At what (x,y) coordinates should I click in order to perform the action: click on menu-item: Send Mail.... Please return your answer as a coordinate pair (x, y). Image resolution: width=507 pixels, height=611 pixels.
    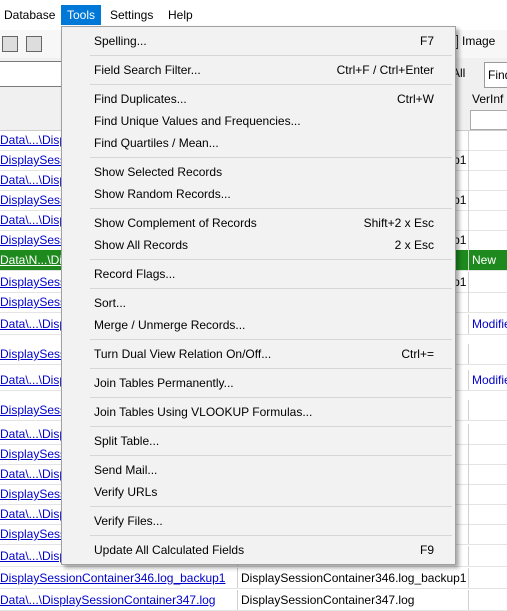
    Looking at the image, I should click on (258, 470).